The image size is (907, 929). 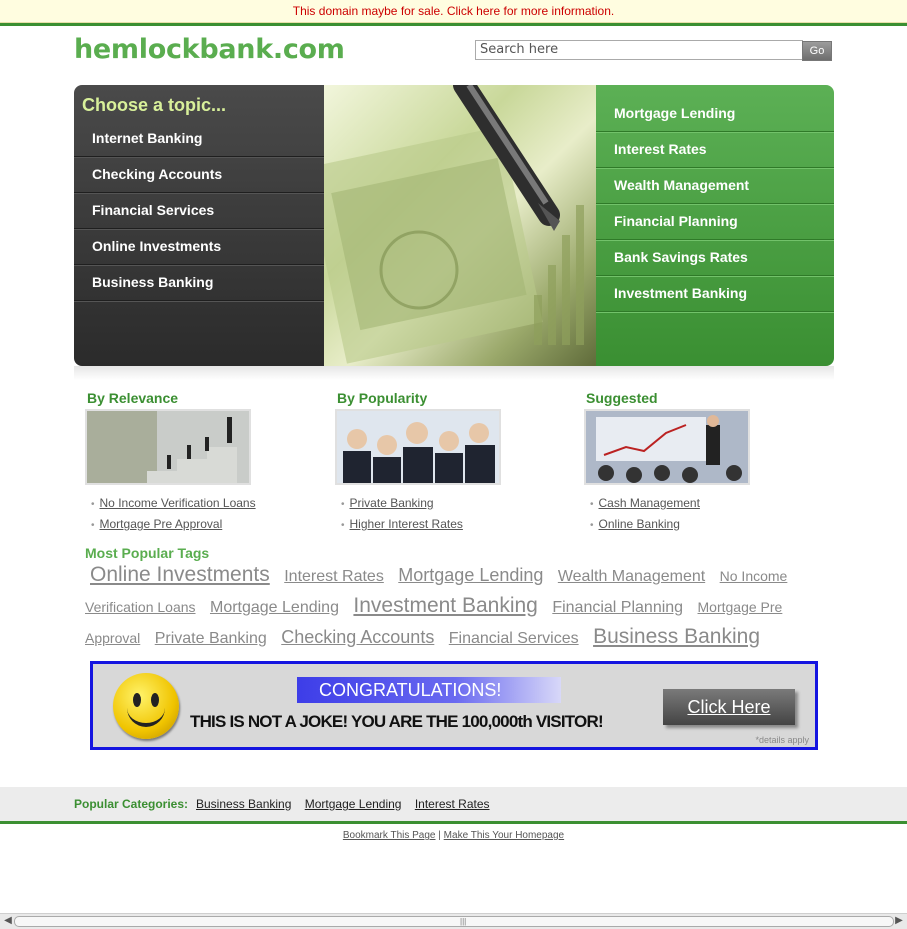 I want to click on smiley-face-icon, so click(x=146, y=706).